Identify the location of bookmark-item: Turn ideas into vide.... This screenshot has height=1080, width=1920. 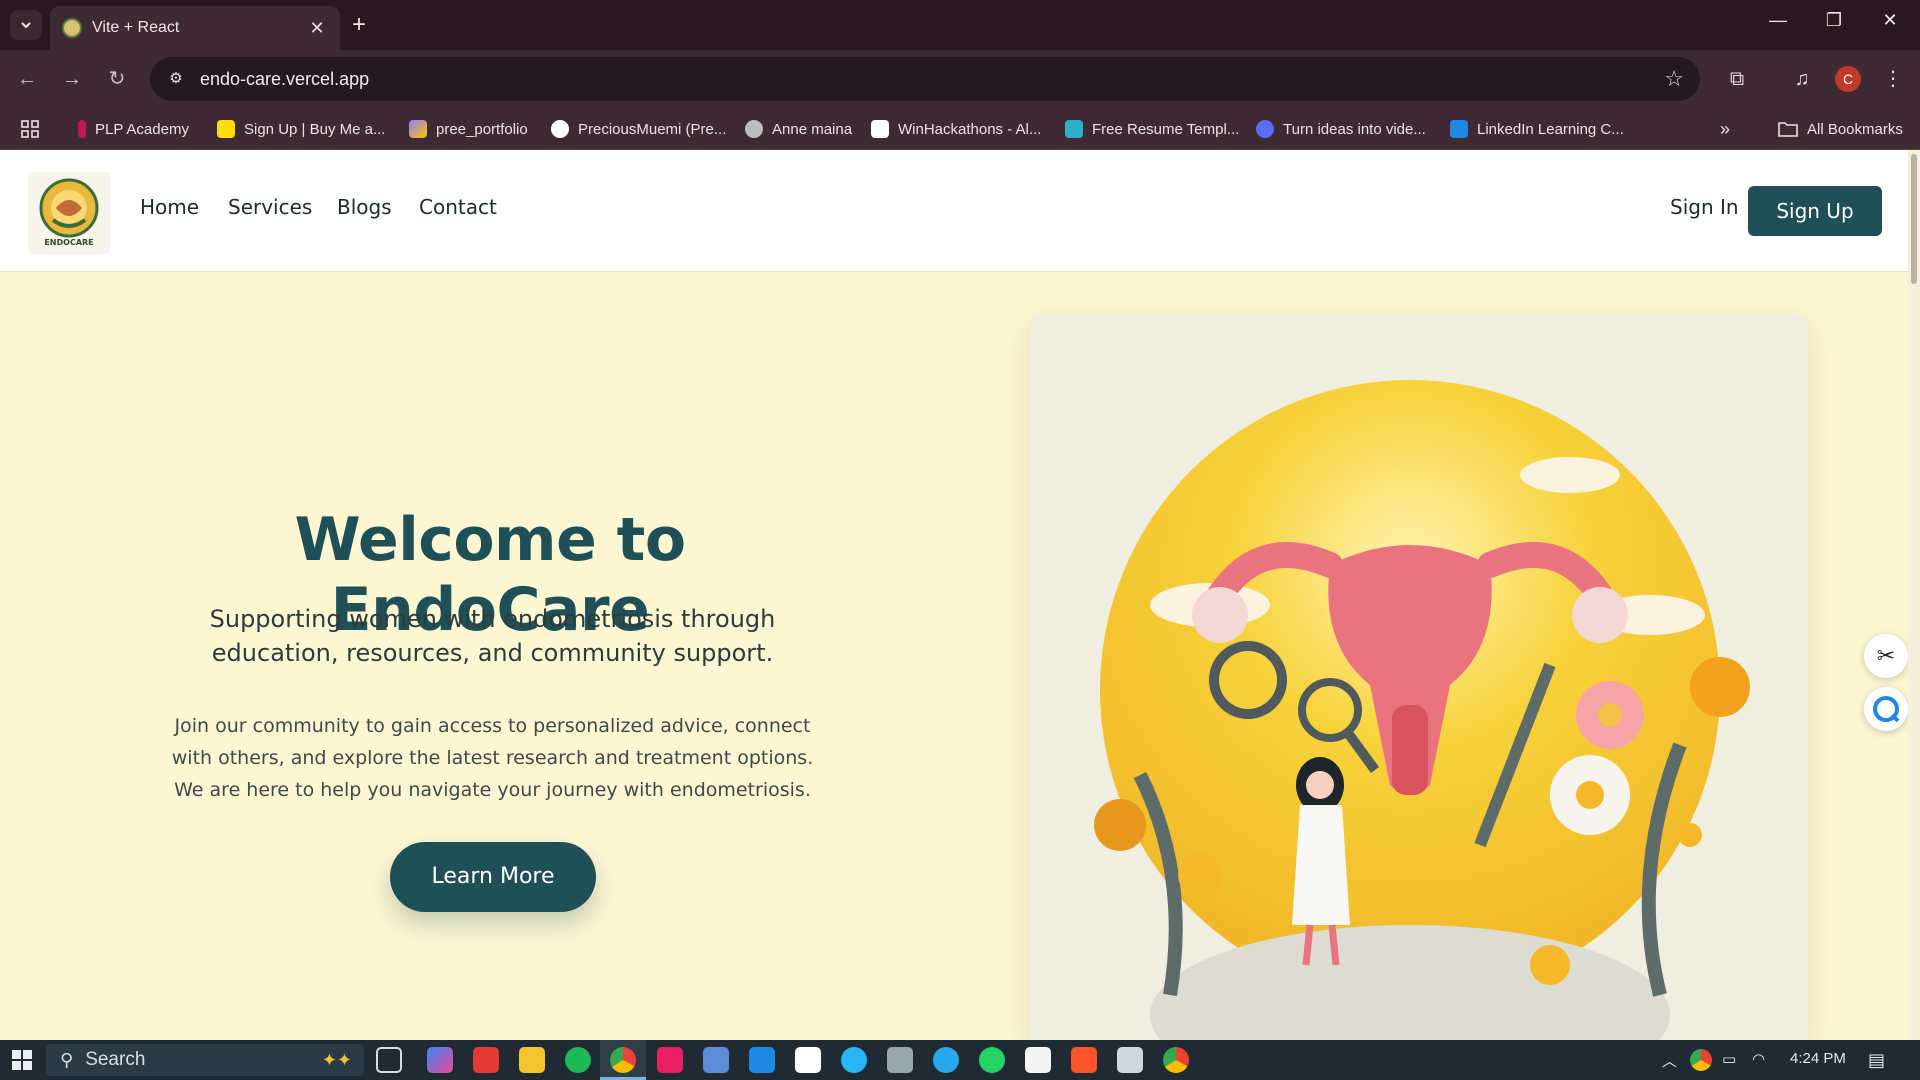
(1341, 129).